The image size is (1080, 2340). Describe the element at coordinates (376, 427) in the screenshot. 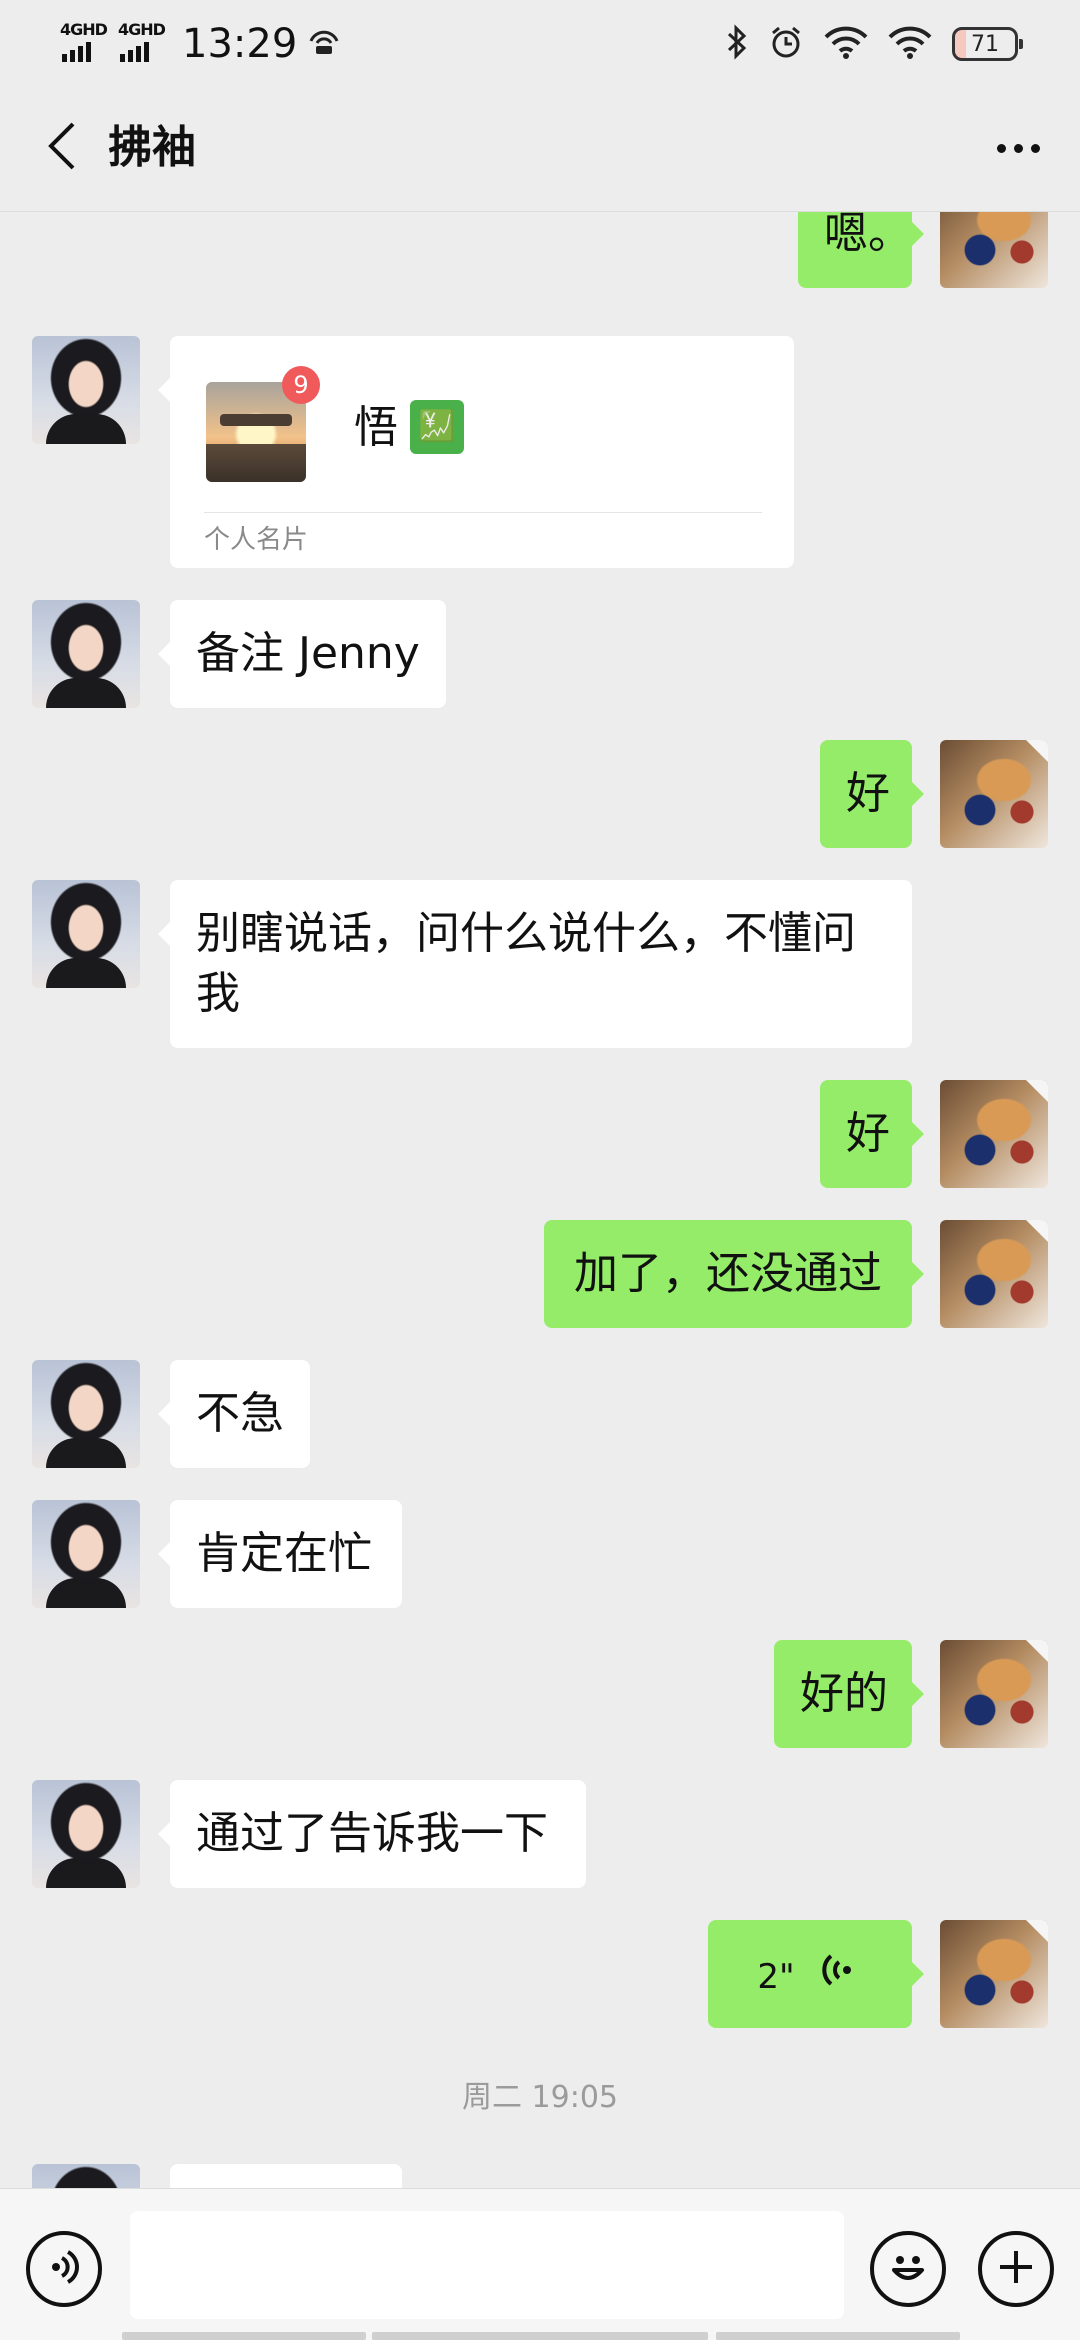

I see `card-name: 悟` at that location.